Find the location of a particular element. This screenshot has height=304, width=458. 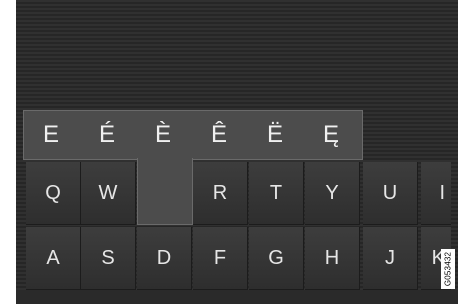

key-w: W is located at coordinates (108, 193).